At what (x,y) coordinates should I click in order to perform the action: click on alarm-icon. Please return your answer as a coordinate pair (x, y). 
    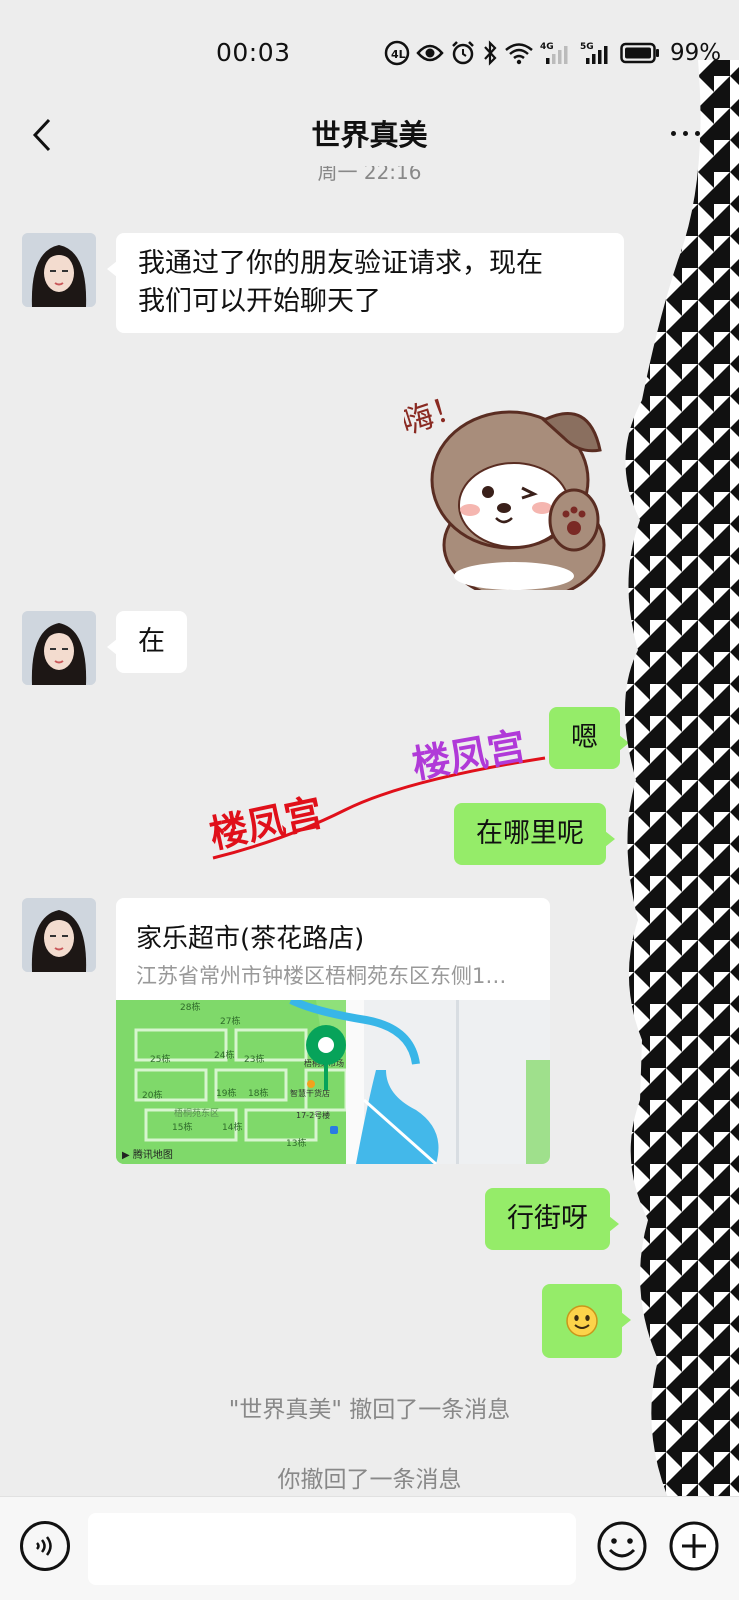
    Looking at the image, I should click on (463, 53).